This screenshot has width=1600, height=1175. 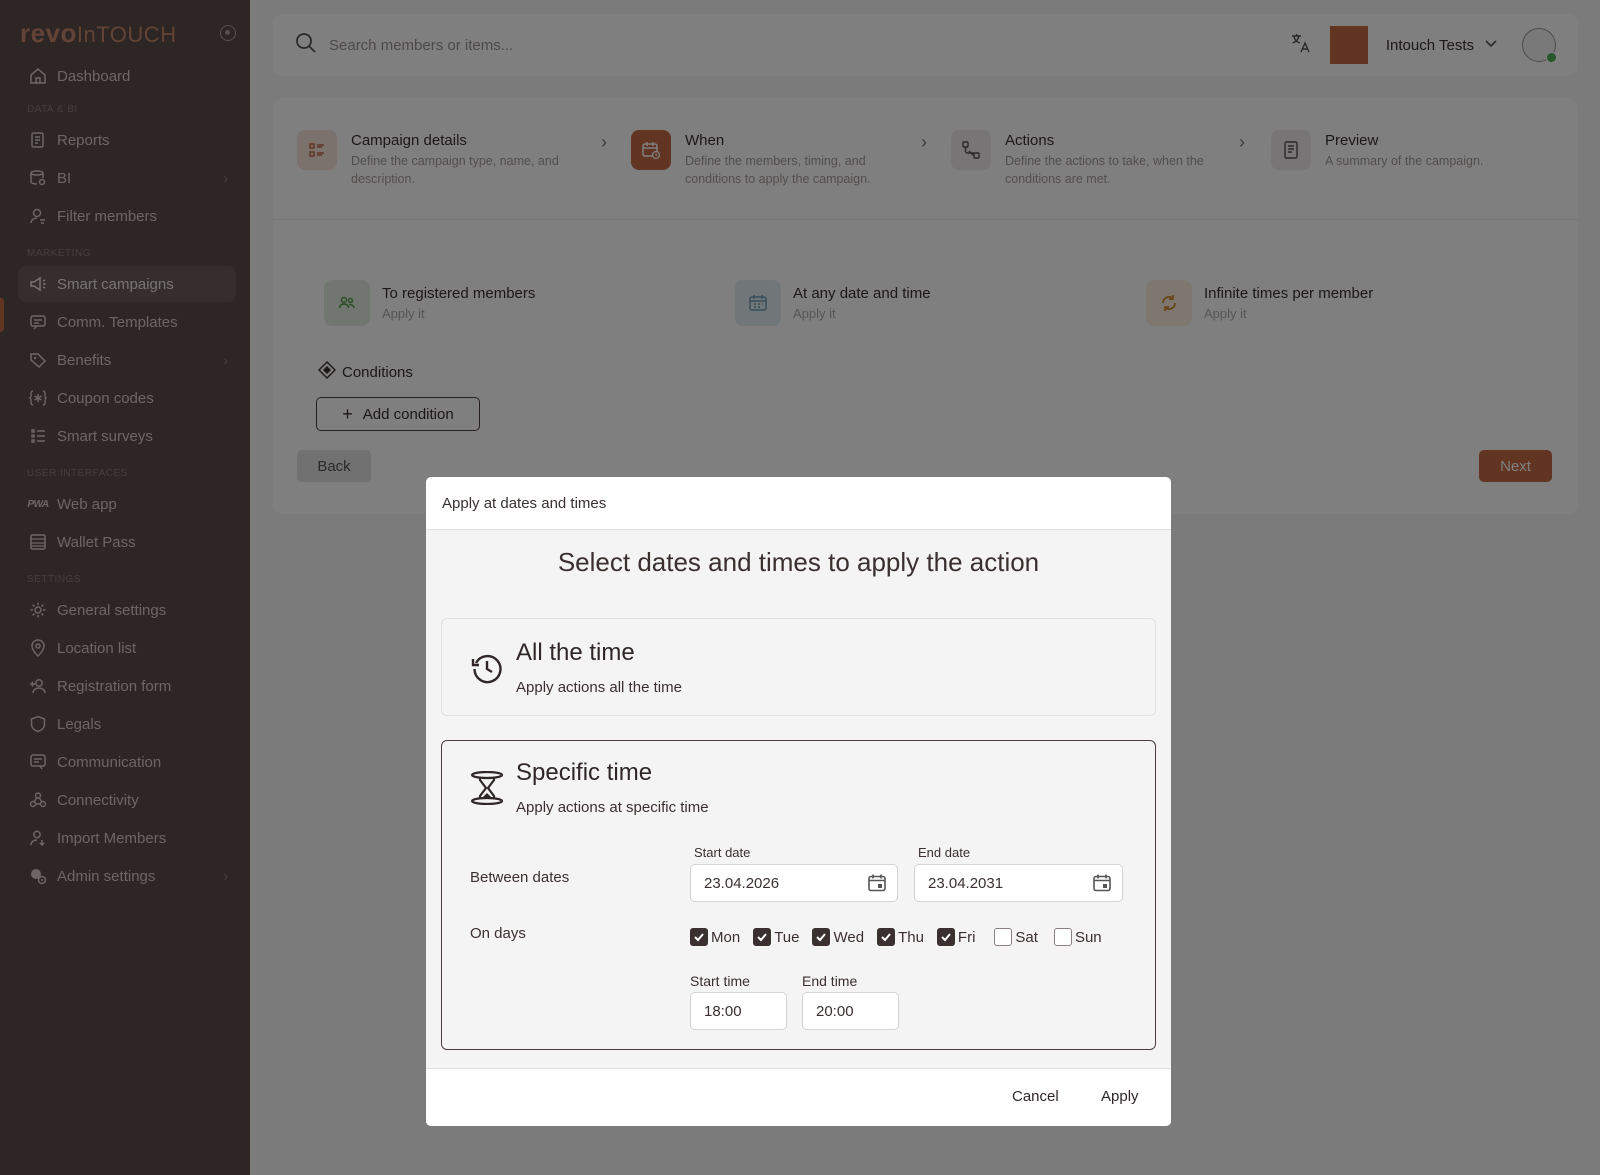 I want to click on end-date-label: End date, so click(x=944, y=852).